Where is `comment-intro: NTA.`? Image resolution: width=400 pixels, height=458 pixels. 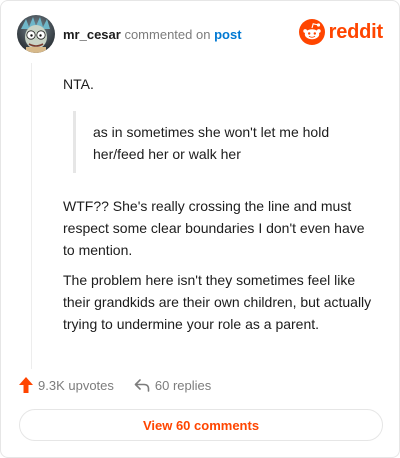 comment-intro: NTA. is located at coordinates (78, 84).